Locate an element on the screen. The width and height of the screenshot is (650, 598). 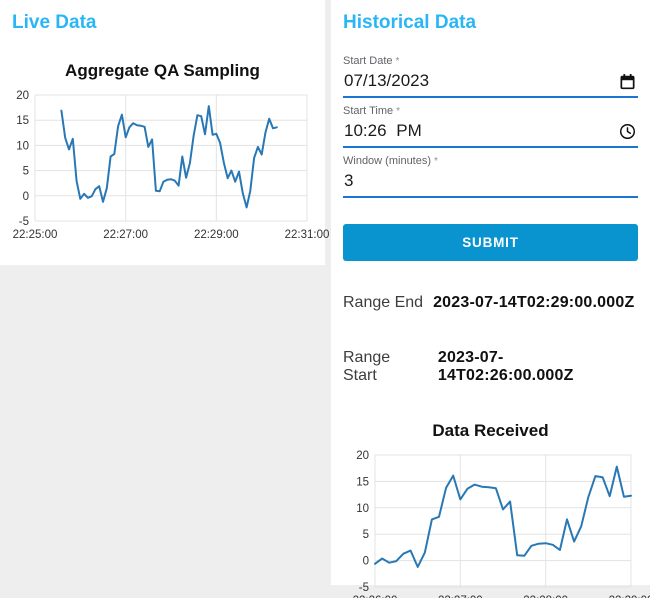
range-end-row: Range End 2023-07-14T02:29:00.000Z is located at coordinates (490, 303).